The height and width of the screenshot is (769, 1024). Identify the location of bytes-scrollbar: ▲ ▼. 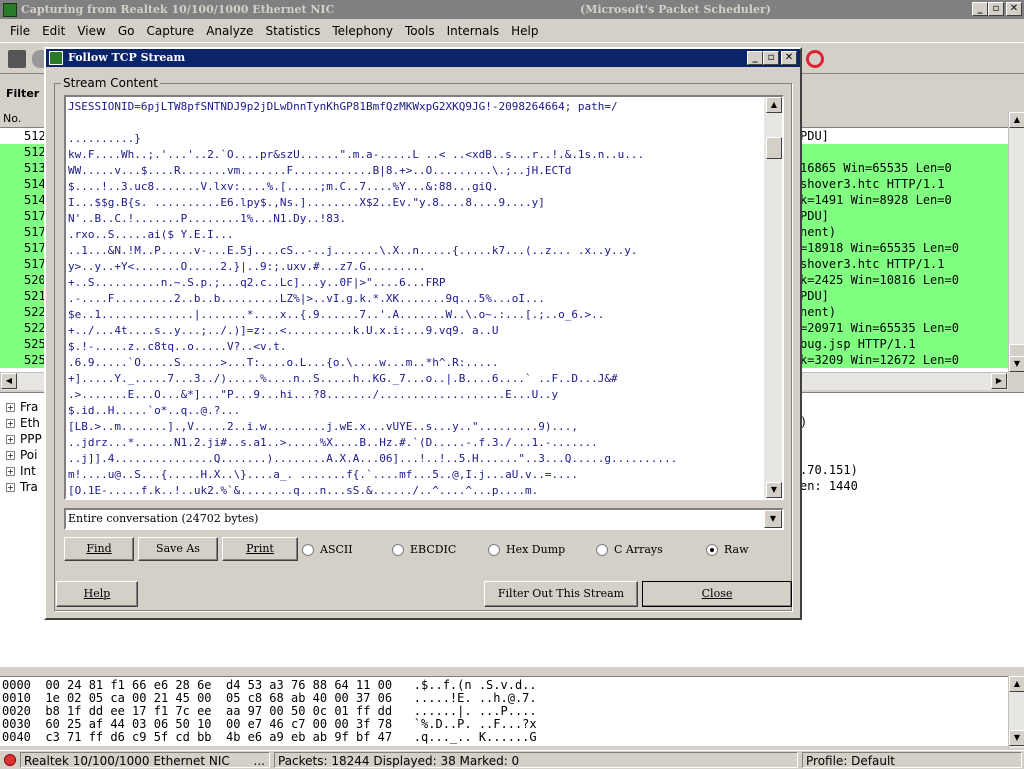
(1016, 712).